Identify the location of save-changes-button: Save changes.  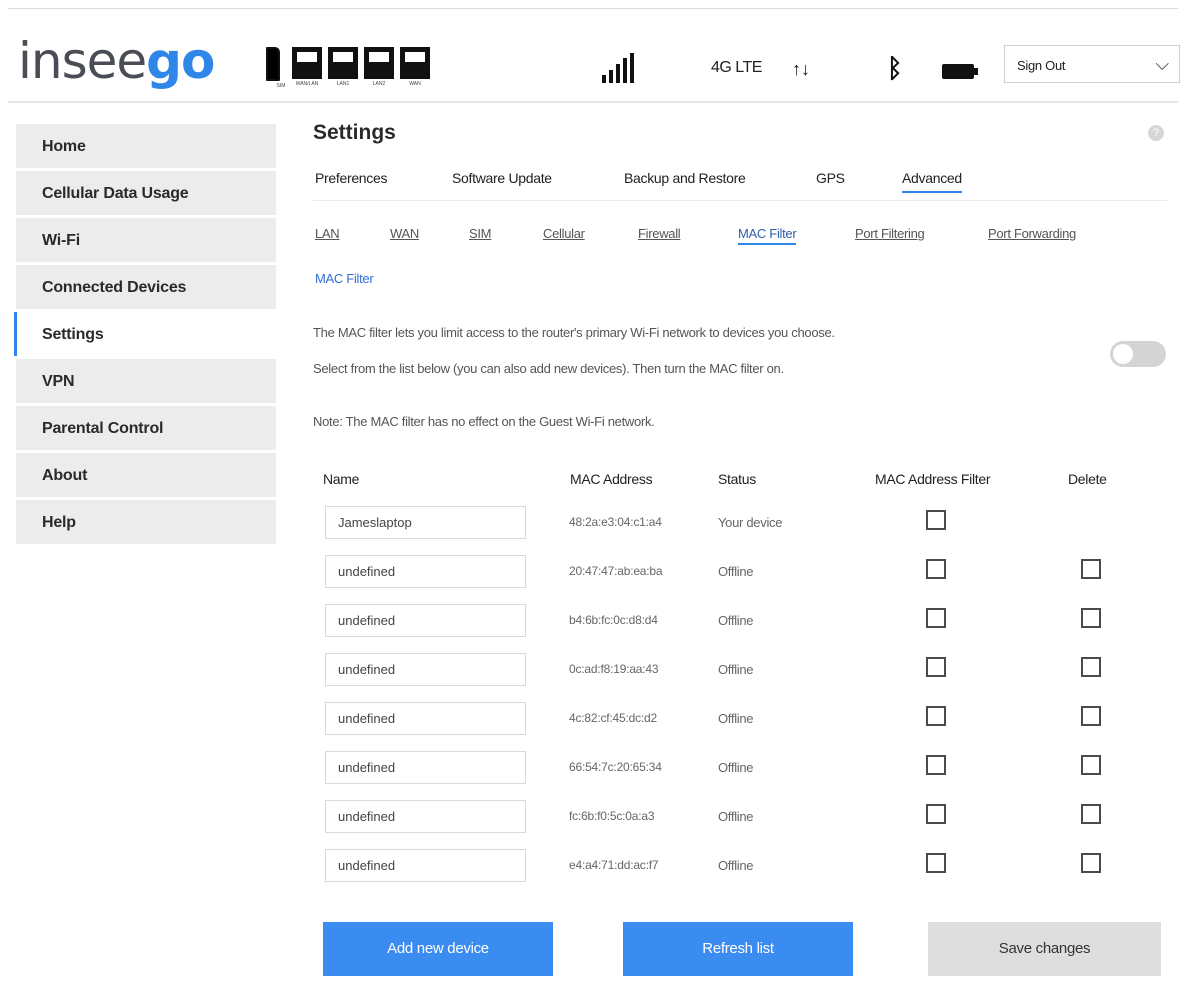
(1044, 949).